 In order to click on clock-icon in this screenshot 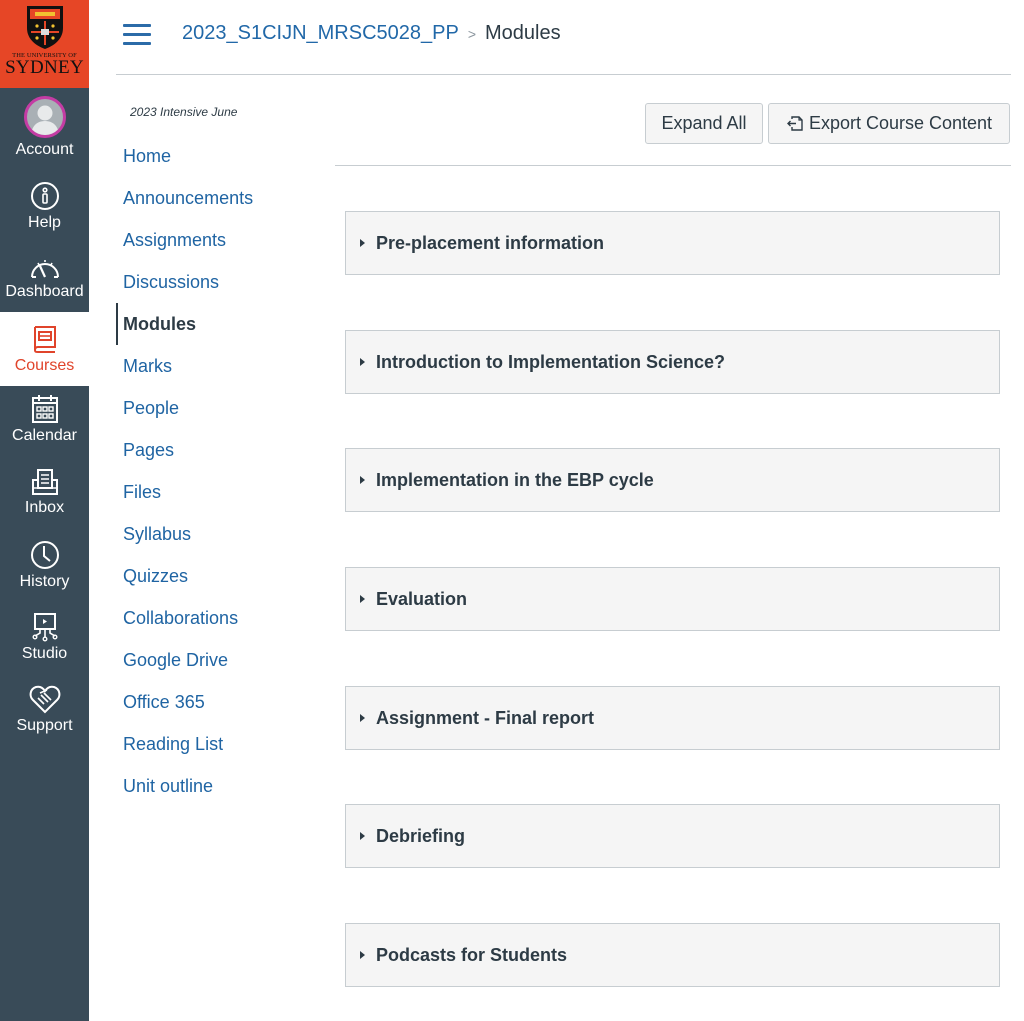, I will do `click(44, 555)`.